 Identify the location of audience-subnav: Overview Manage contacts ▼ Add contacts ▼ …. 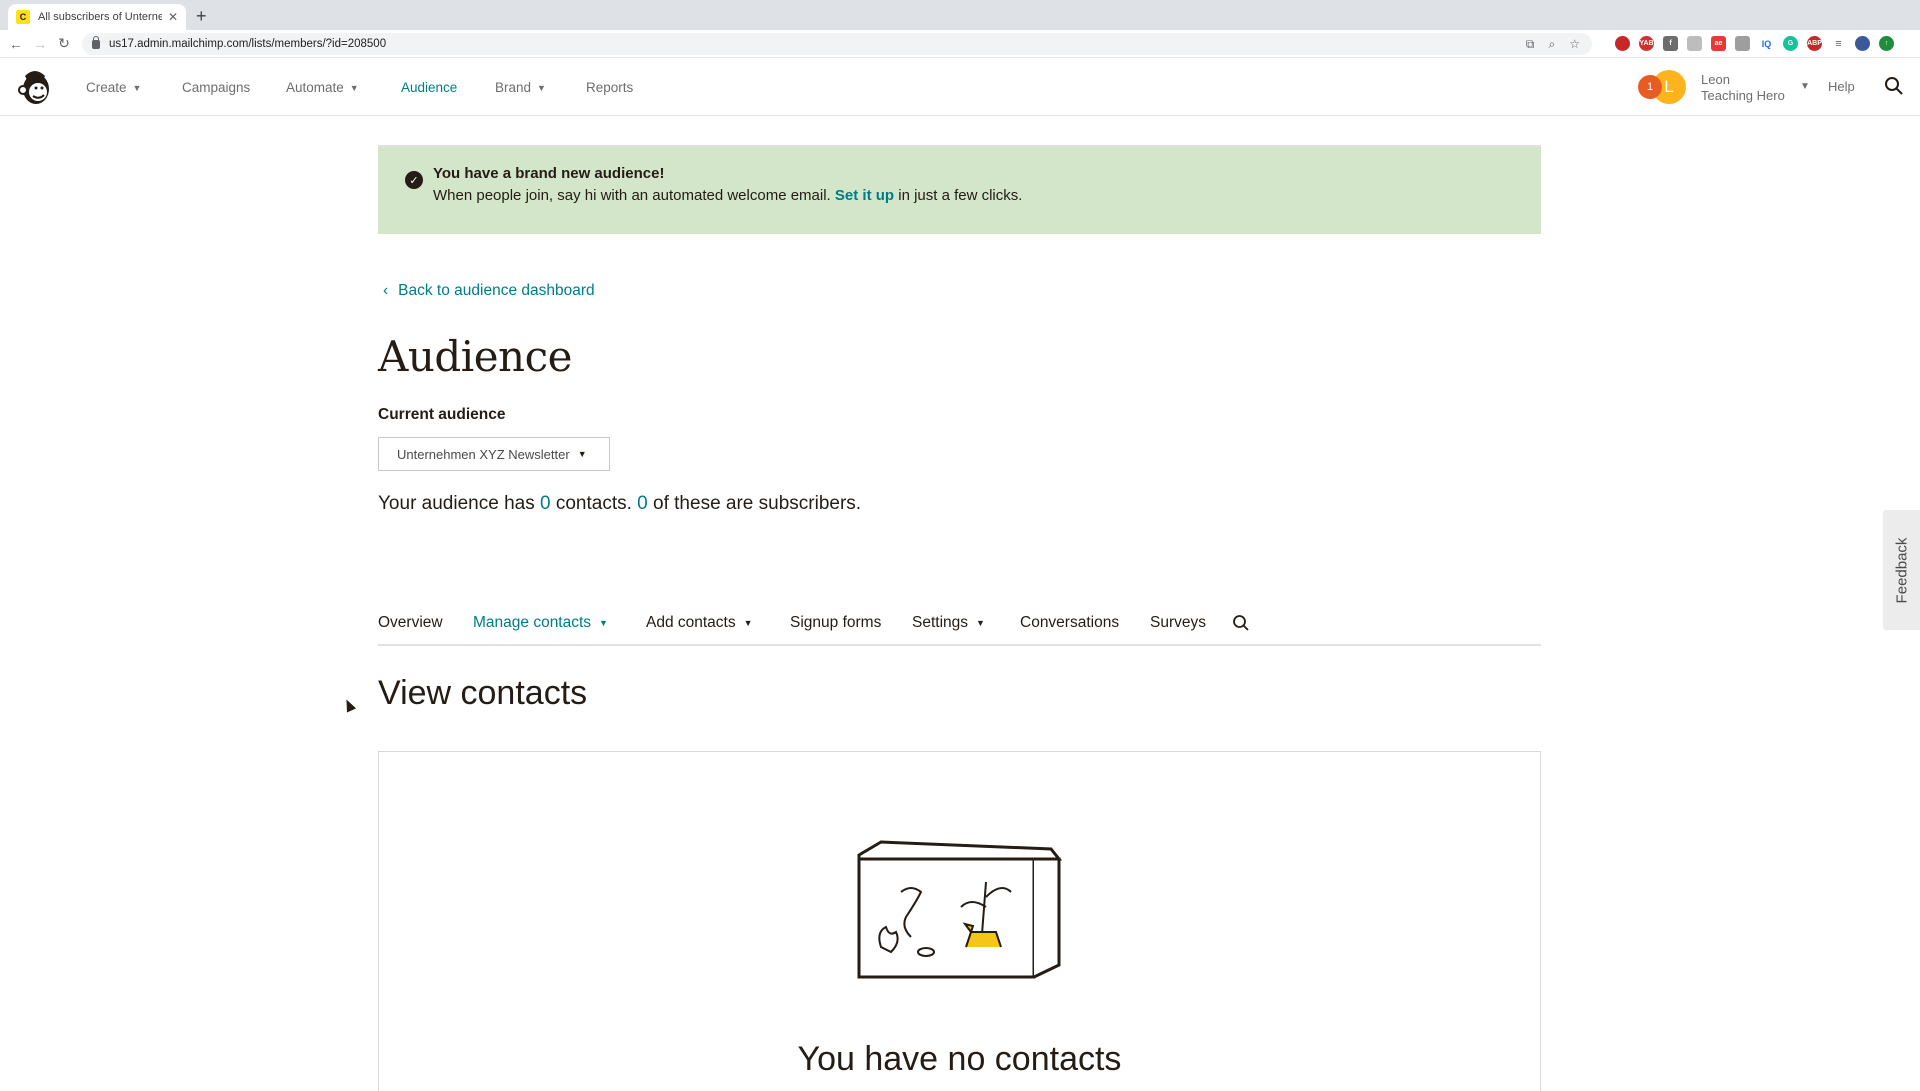
(959, 626).